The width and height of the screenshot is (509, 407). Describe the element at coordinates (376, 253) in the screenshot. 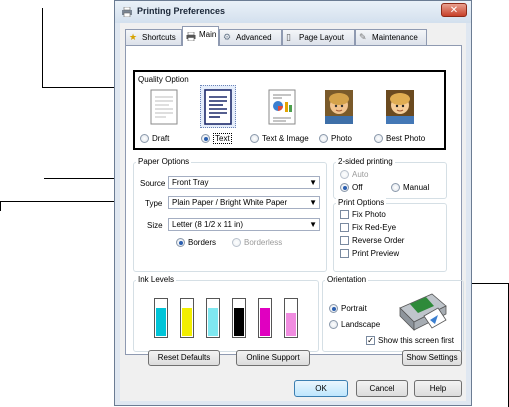

I see `print-preview-label: Print Preview` at that location.